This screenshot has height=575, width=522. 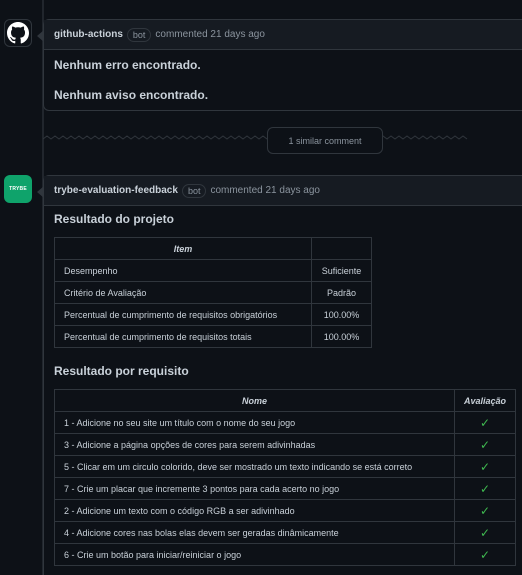 I want to click on trybe-avatar: TRYBE, so click(x=18, y=189).